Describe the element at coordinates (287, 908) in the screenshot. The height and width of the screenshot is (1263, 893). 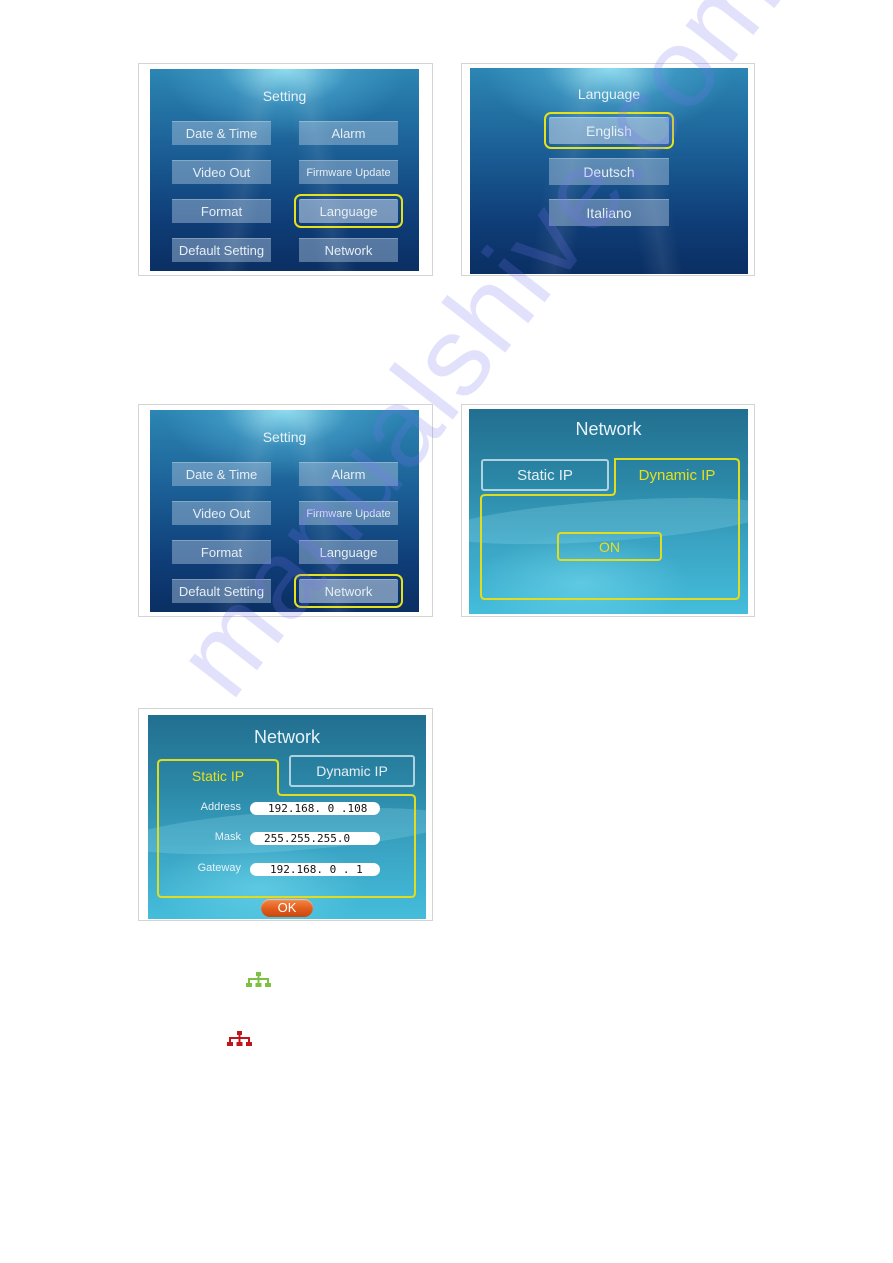
I see `ok-button: OK` at that location.